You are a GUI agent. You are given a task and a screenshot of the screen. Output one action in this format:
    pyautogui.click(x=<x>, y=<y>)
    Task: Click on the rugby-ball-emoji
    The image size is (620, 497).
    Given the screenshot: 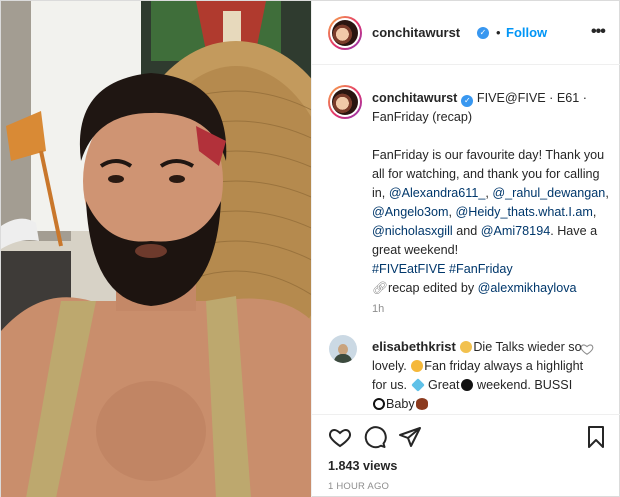 What is the action you would take?
    pyautogui.click(x=421, y=404)
    